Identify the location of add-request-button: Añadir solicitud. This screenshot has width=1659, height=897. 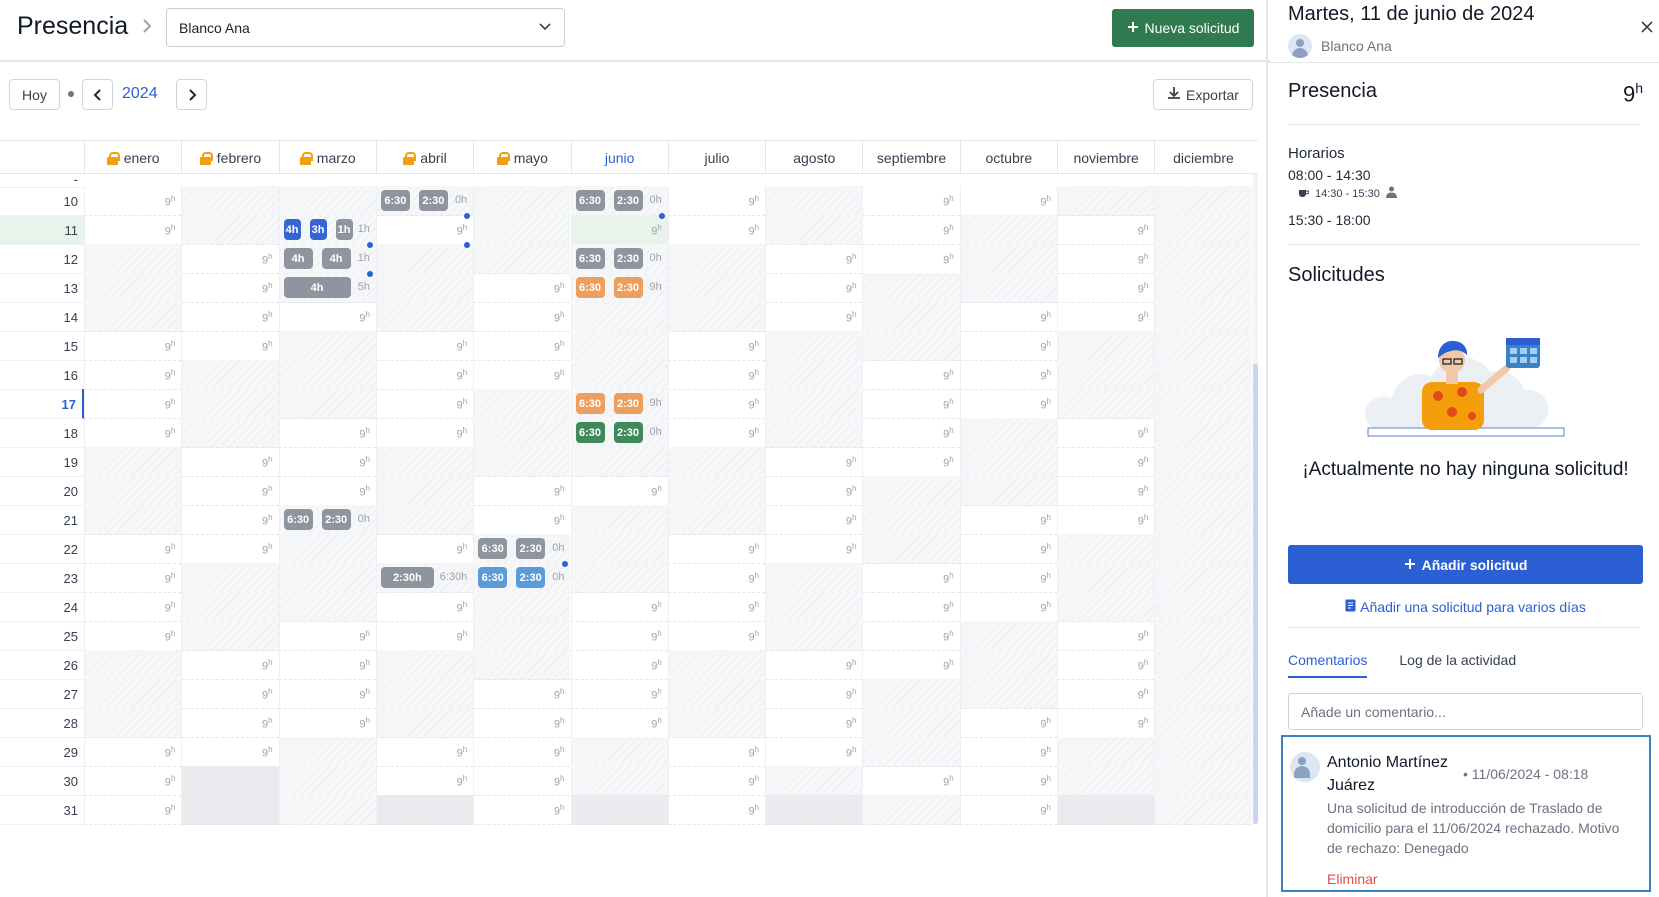
(1465, 564).